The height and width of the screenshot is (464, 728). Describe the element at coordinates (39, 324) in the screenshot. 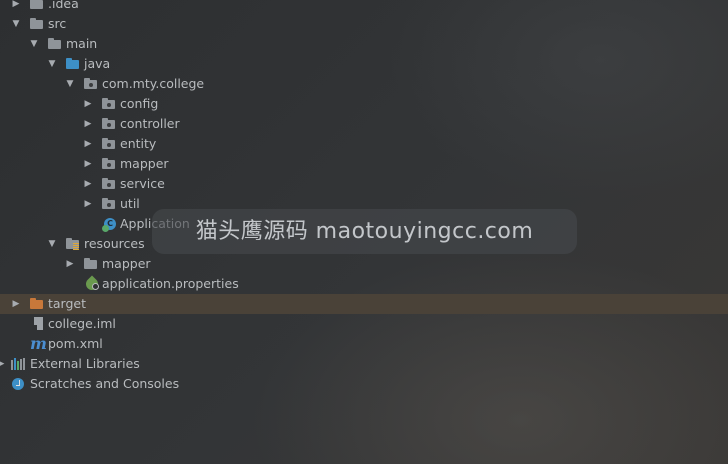

I see `module-file-icon` at that location.